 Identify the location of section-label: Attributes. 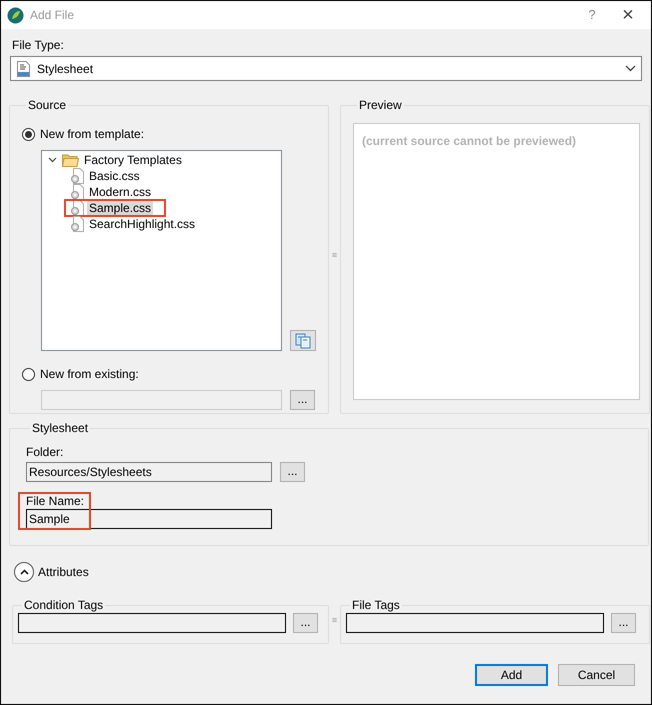
(63, 572).